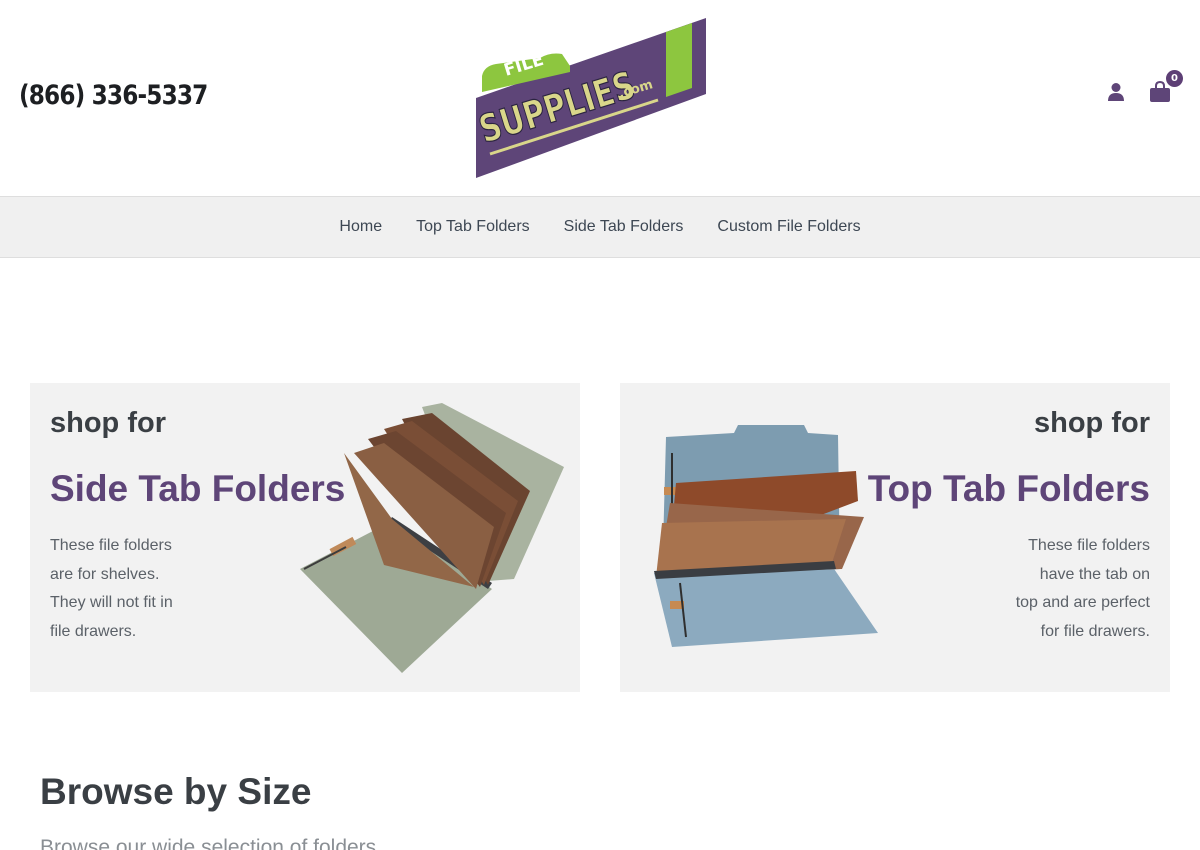 This screenshot has width=1200, height=850. What do you see at coordinates (360, 227) in the screenshot?
I see `nav-item-home: Home` at bounding box center [360, 227].